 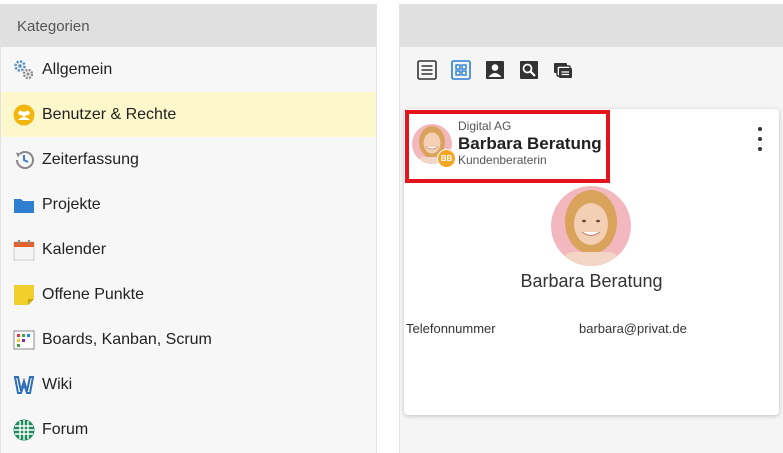 What do you see at coordinates (24, 250) in the screenshot?
I see `calendar-icon` at bounding box center [24, 250].